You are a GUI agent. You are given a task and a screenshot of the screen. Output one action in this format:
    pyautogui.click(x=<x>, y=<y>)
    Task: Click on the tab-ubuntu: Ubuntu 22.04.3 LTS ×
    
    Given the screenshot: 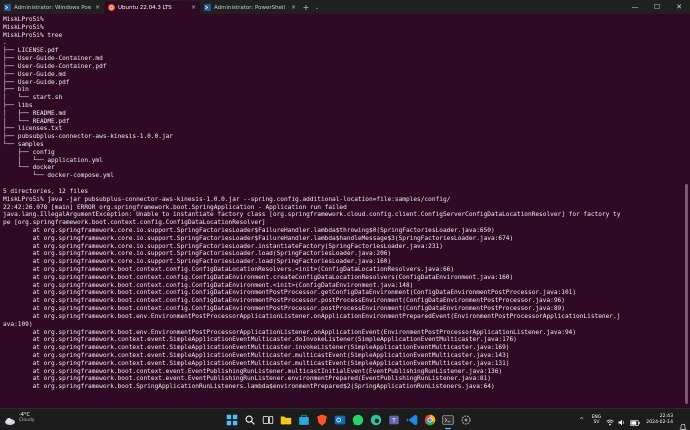 What is the action you would take?
    pyautogui.click(x=152, y=7)
    